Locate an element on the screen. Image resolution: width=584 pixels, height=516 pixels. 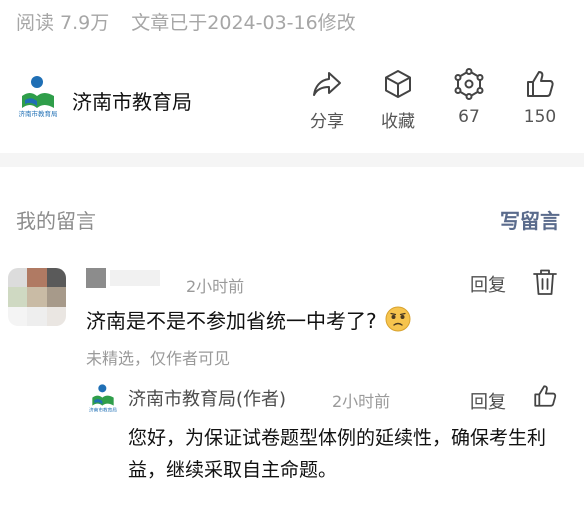
delete-button is located at coordinates (545, 284).